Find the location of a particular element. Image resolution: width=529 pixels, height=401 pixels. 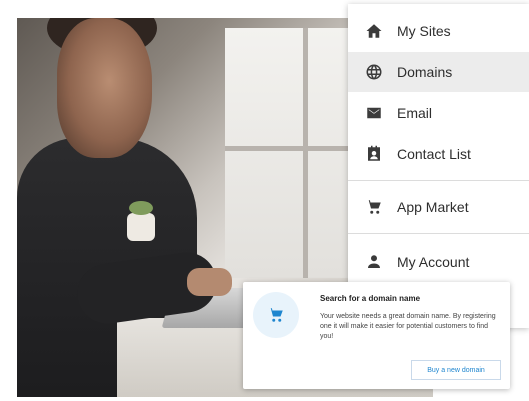

menu-item-my-account: My Account is located at coordinates (438, 262).